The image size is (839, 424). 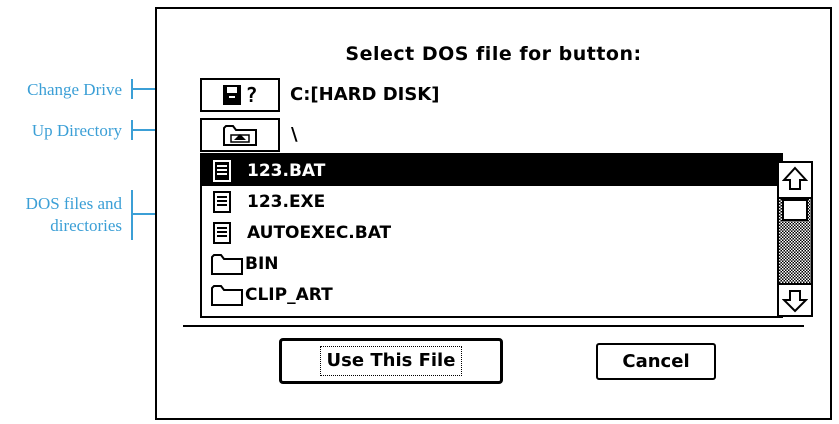 I want to click on list-item: 123.BAT, so click(x=491, y=170).